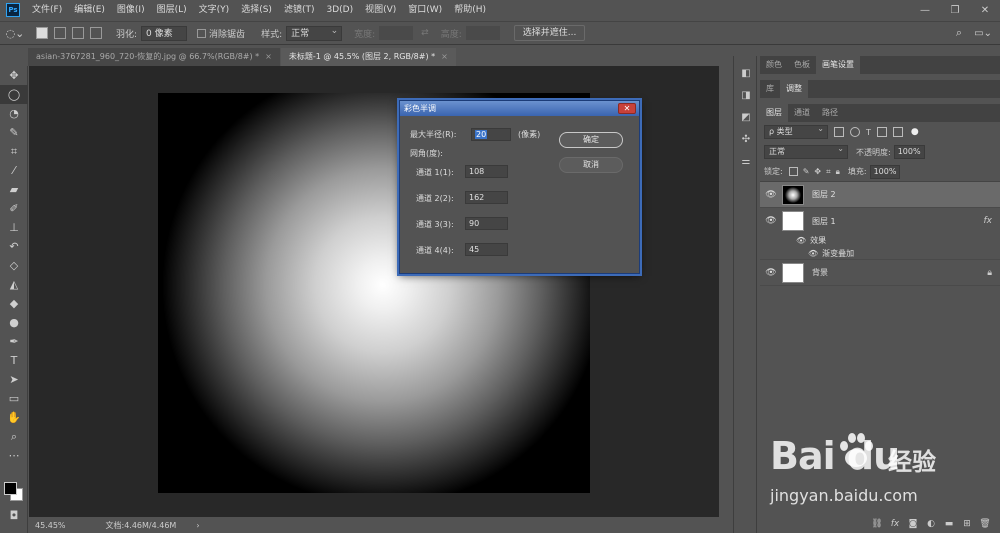  What do you see at coordinates (949, 524) in the screenshot?
I see `new-group-icon: ▬` at bounding box center [949, 524].